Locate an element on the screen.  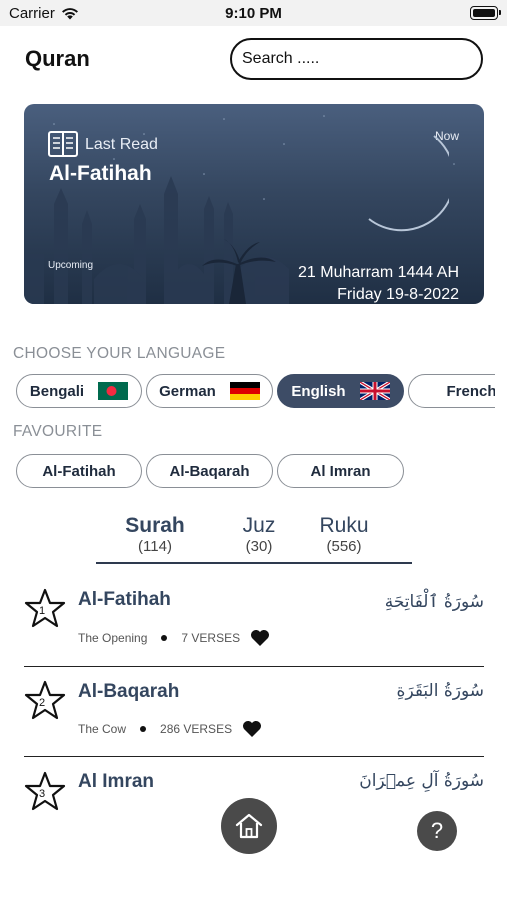
language-label: French is located at coordinates (470, 391).